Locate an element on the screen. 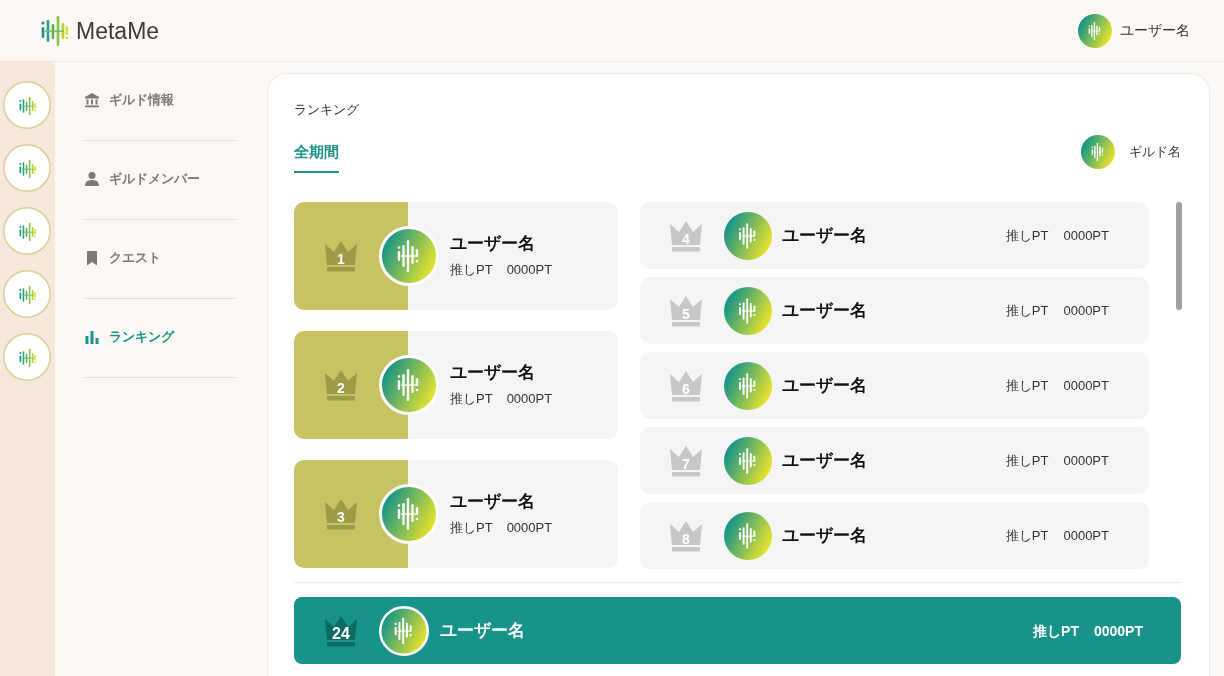 The image size is (1224, 676). nav-item: ギルド情報 is located at coordinates (129, 100).